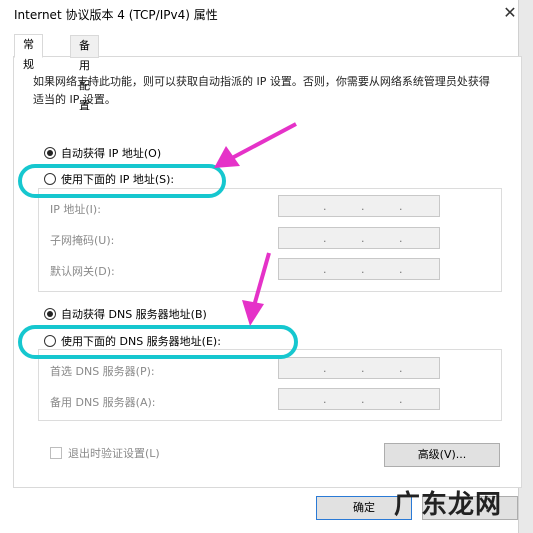  Describe the element at coordinates (103, 402) in the screenshot. I see `alternate-dns-label: 备用 DNS 服务器(A):` at that location.